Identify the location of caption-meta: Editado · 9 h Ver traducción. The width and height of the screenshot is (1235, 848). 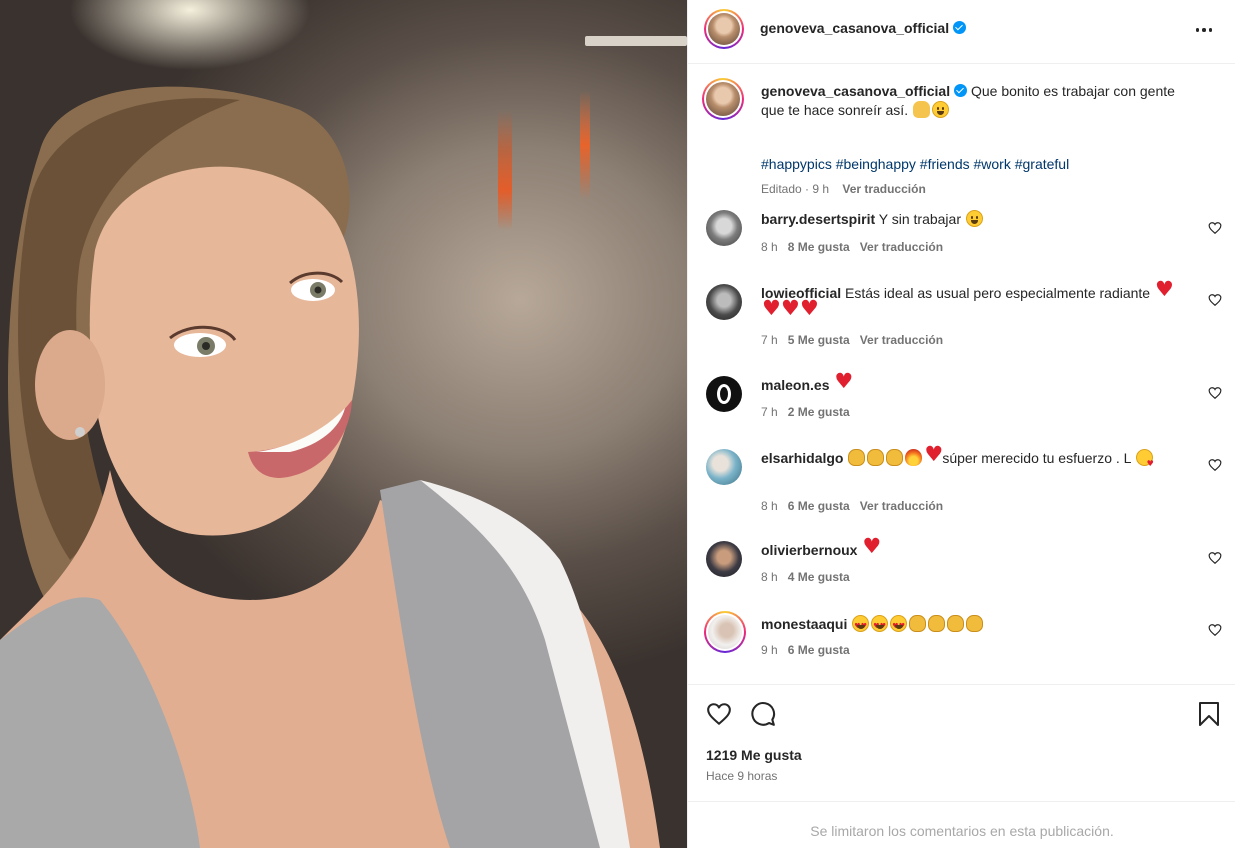
(843, 189).